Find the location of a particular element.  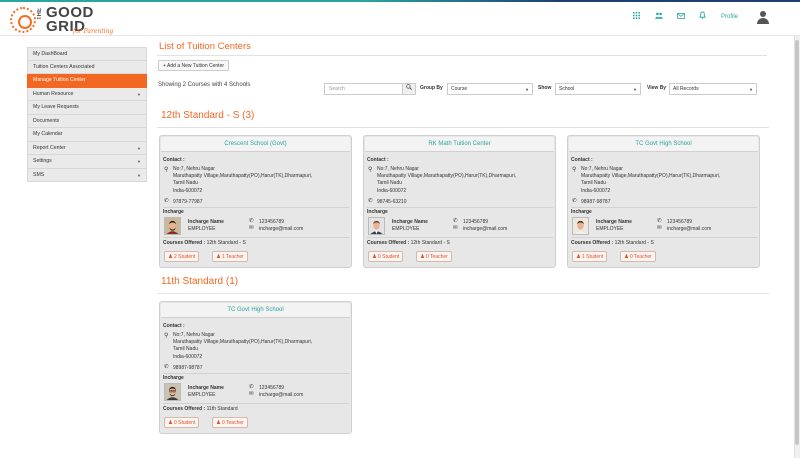

sidebar-item: Settings ▼ is located at coordinates (87, 162).